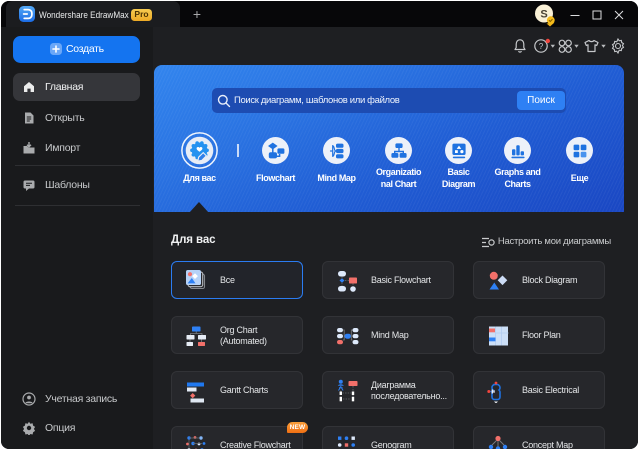 Image resolution: width=640 pixels, height=453 pixels. Describe the element at coordinates (543, 15) in the screenshot. I see `svg-text: S` at that location.